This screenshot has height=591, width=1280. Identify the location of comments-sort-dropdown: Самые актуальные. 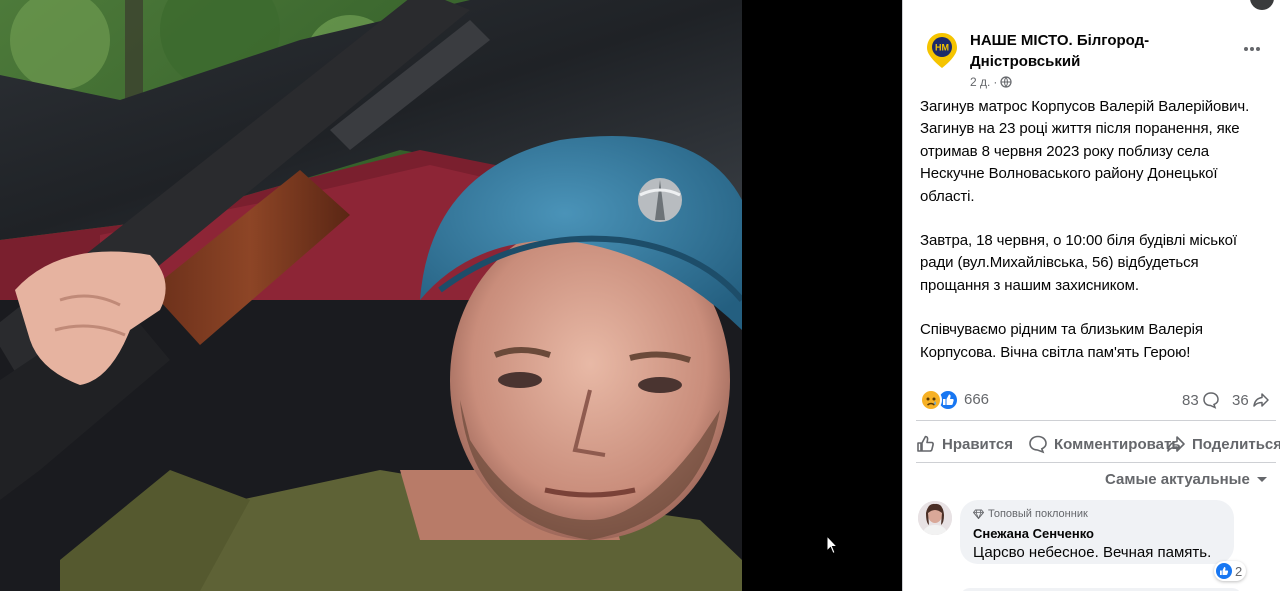
(1186, 479).